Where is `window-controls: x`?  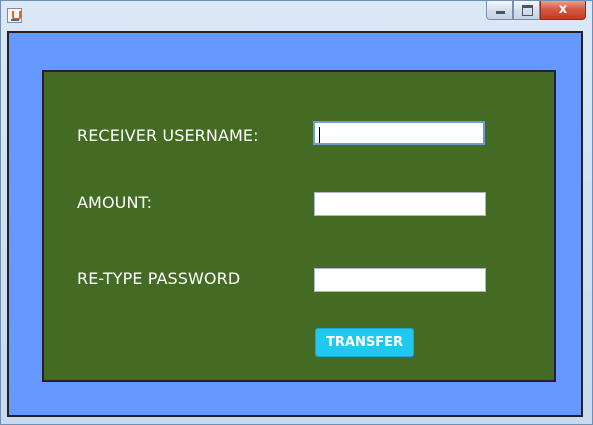 window-controls: x is located at coordinates (536, 10).